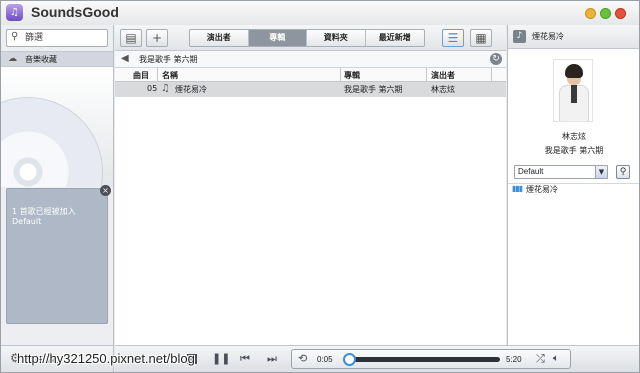 The image size is (640, 373). I want to click on app-logo-icon: ♫, so click(14, 12).